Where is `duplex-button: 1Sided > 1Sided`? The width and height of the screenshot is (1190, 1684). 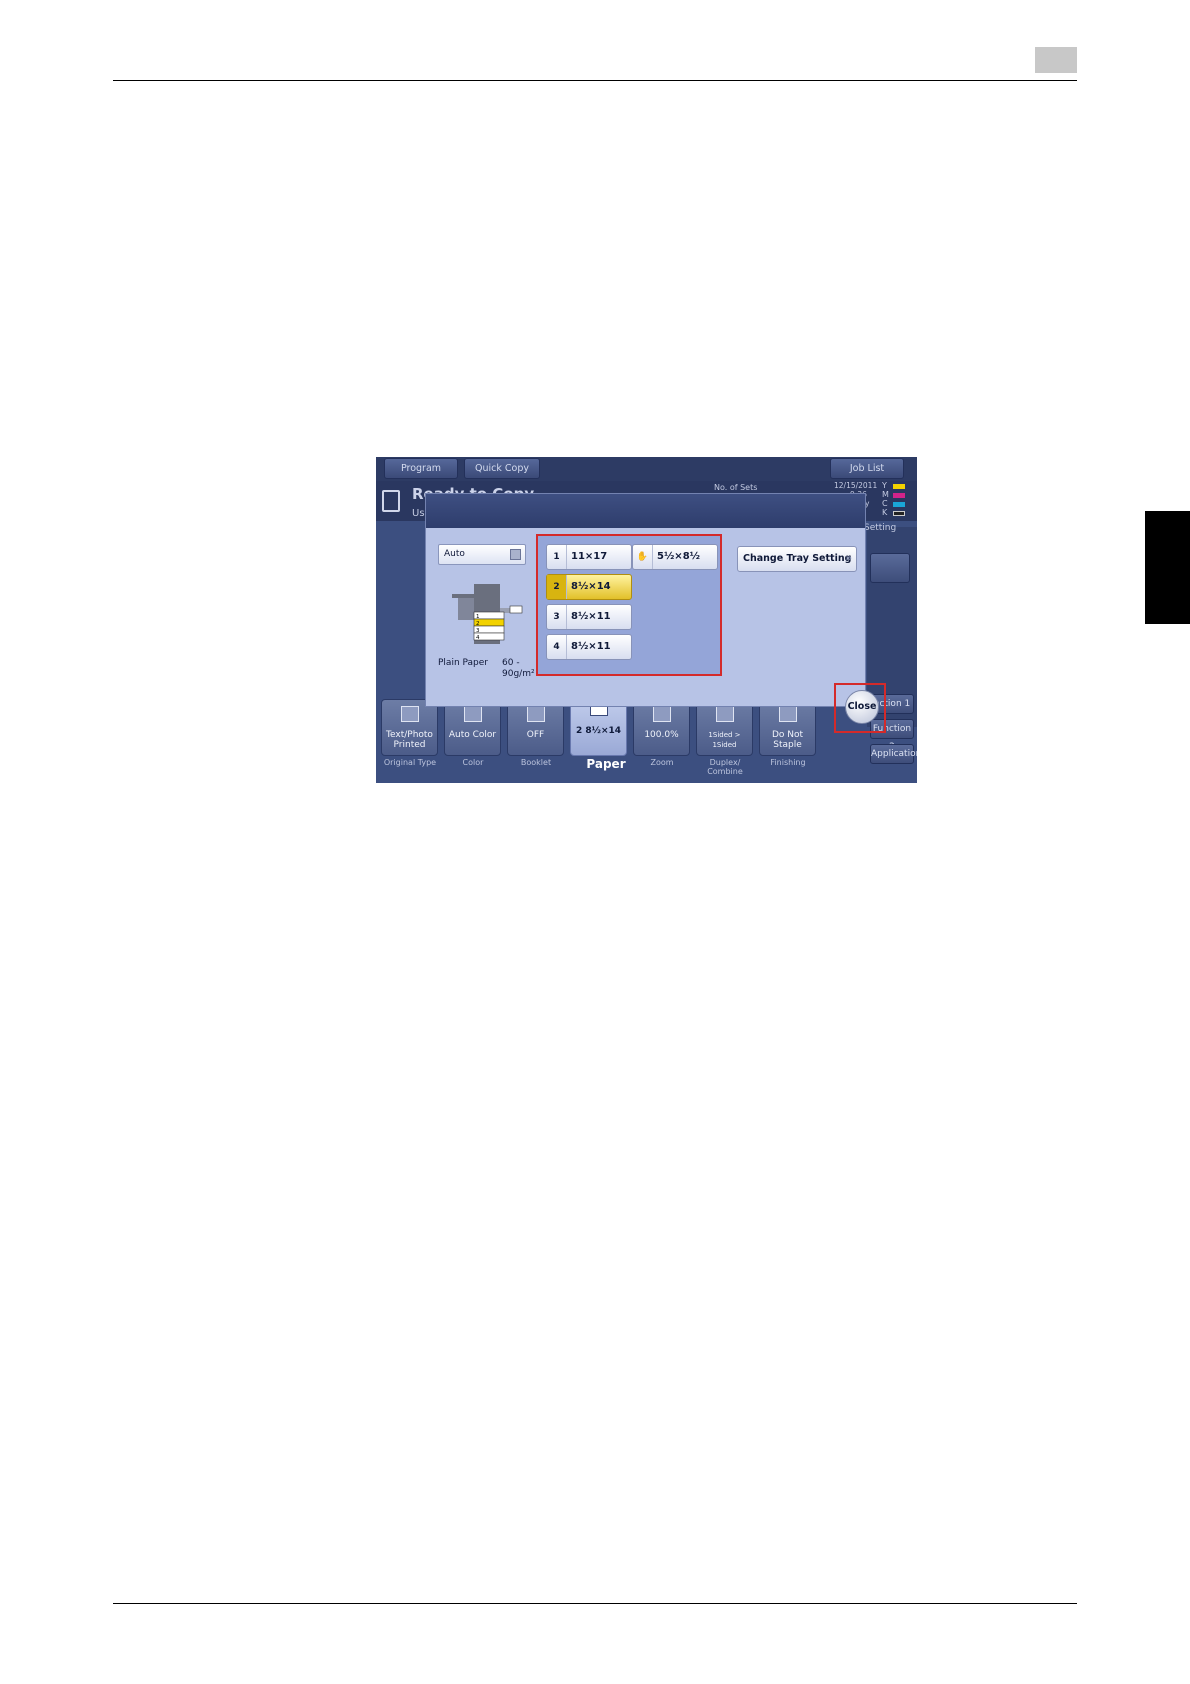 duplex-button: 1Sided > 1Sided is located at coordinates (724, 727).